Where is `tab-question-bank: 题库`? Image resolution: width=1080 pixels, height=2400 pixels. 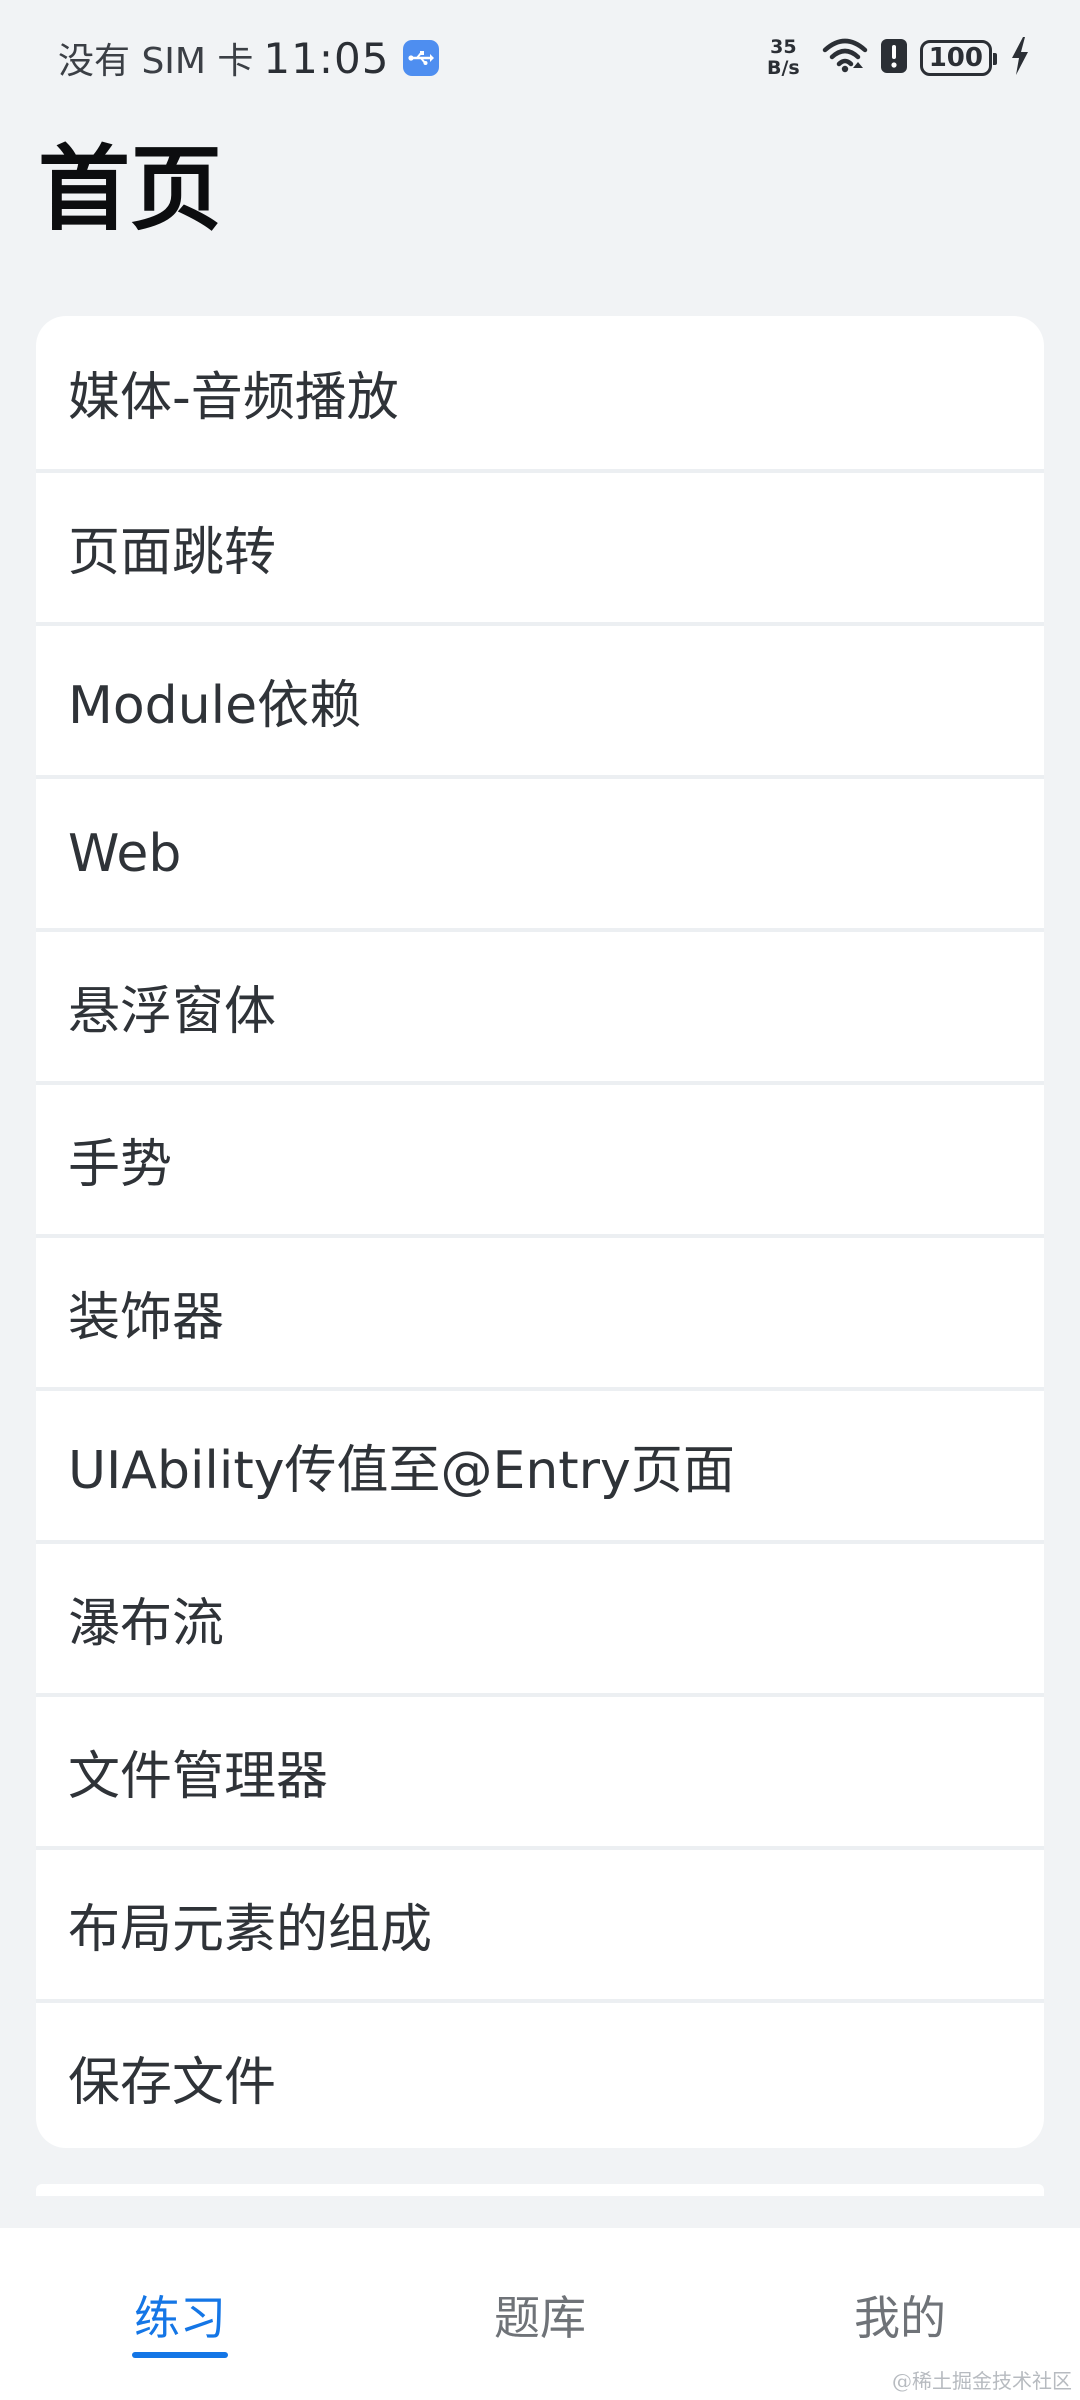 tab-question-bank: 题库 is located at coordinates (540, 2314).